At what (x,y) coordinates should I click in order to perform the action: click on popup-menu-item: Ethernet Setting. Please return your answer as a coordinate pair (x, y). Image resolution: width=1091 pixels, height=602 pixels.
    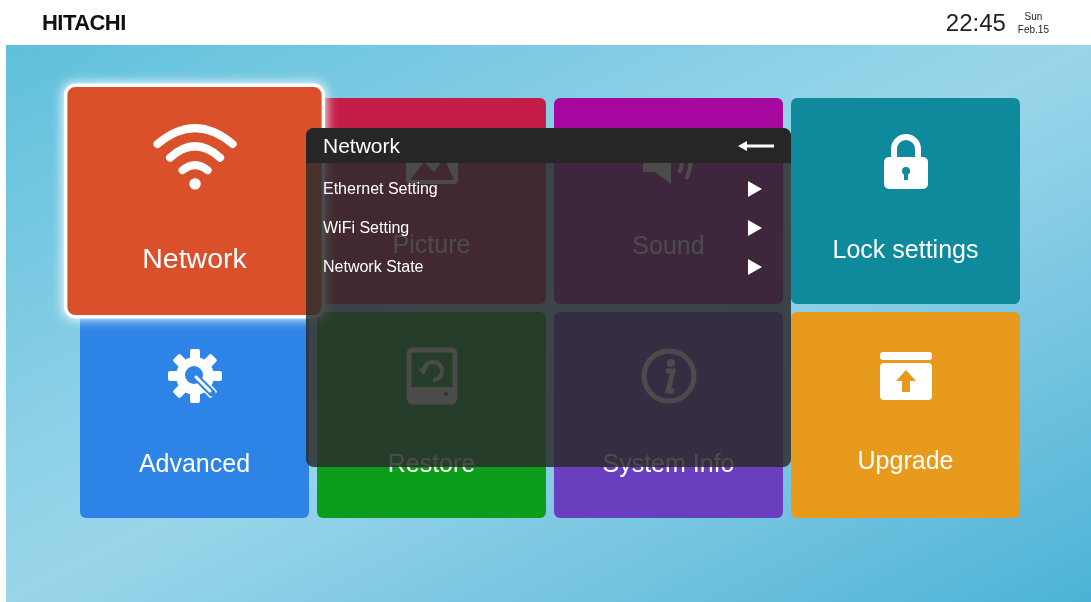
    Looking at the image, I should click on (380, 189).